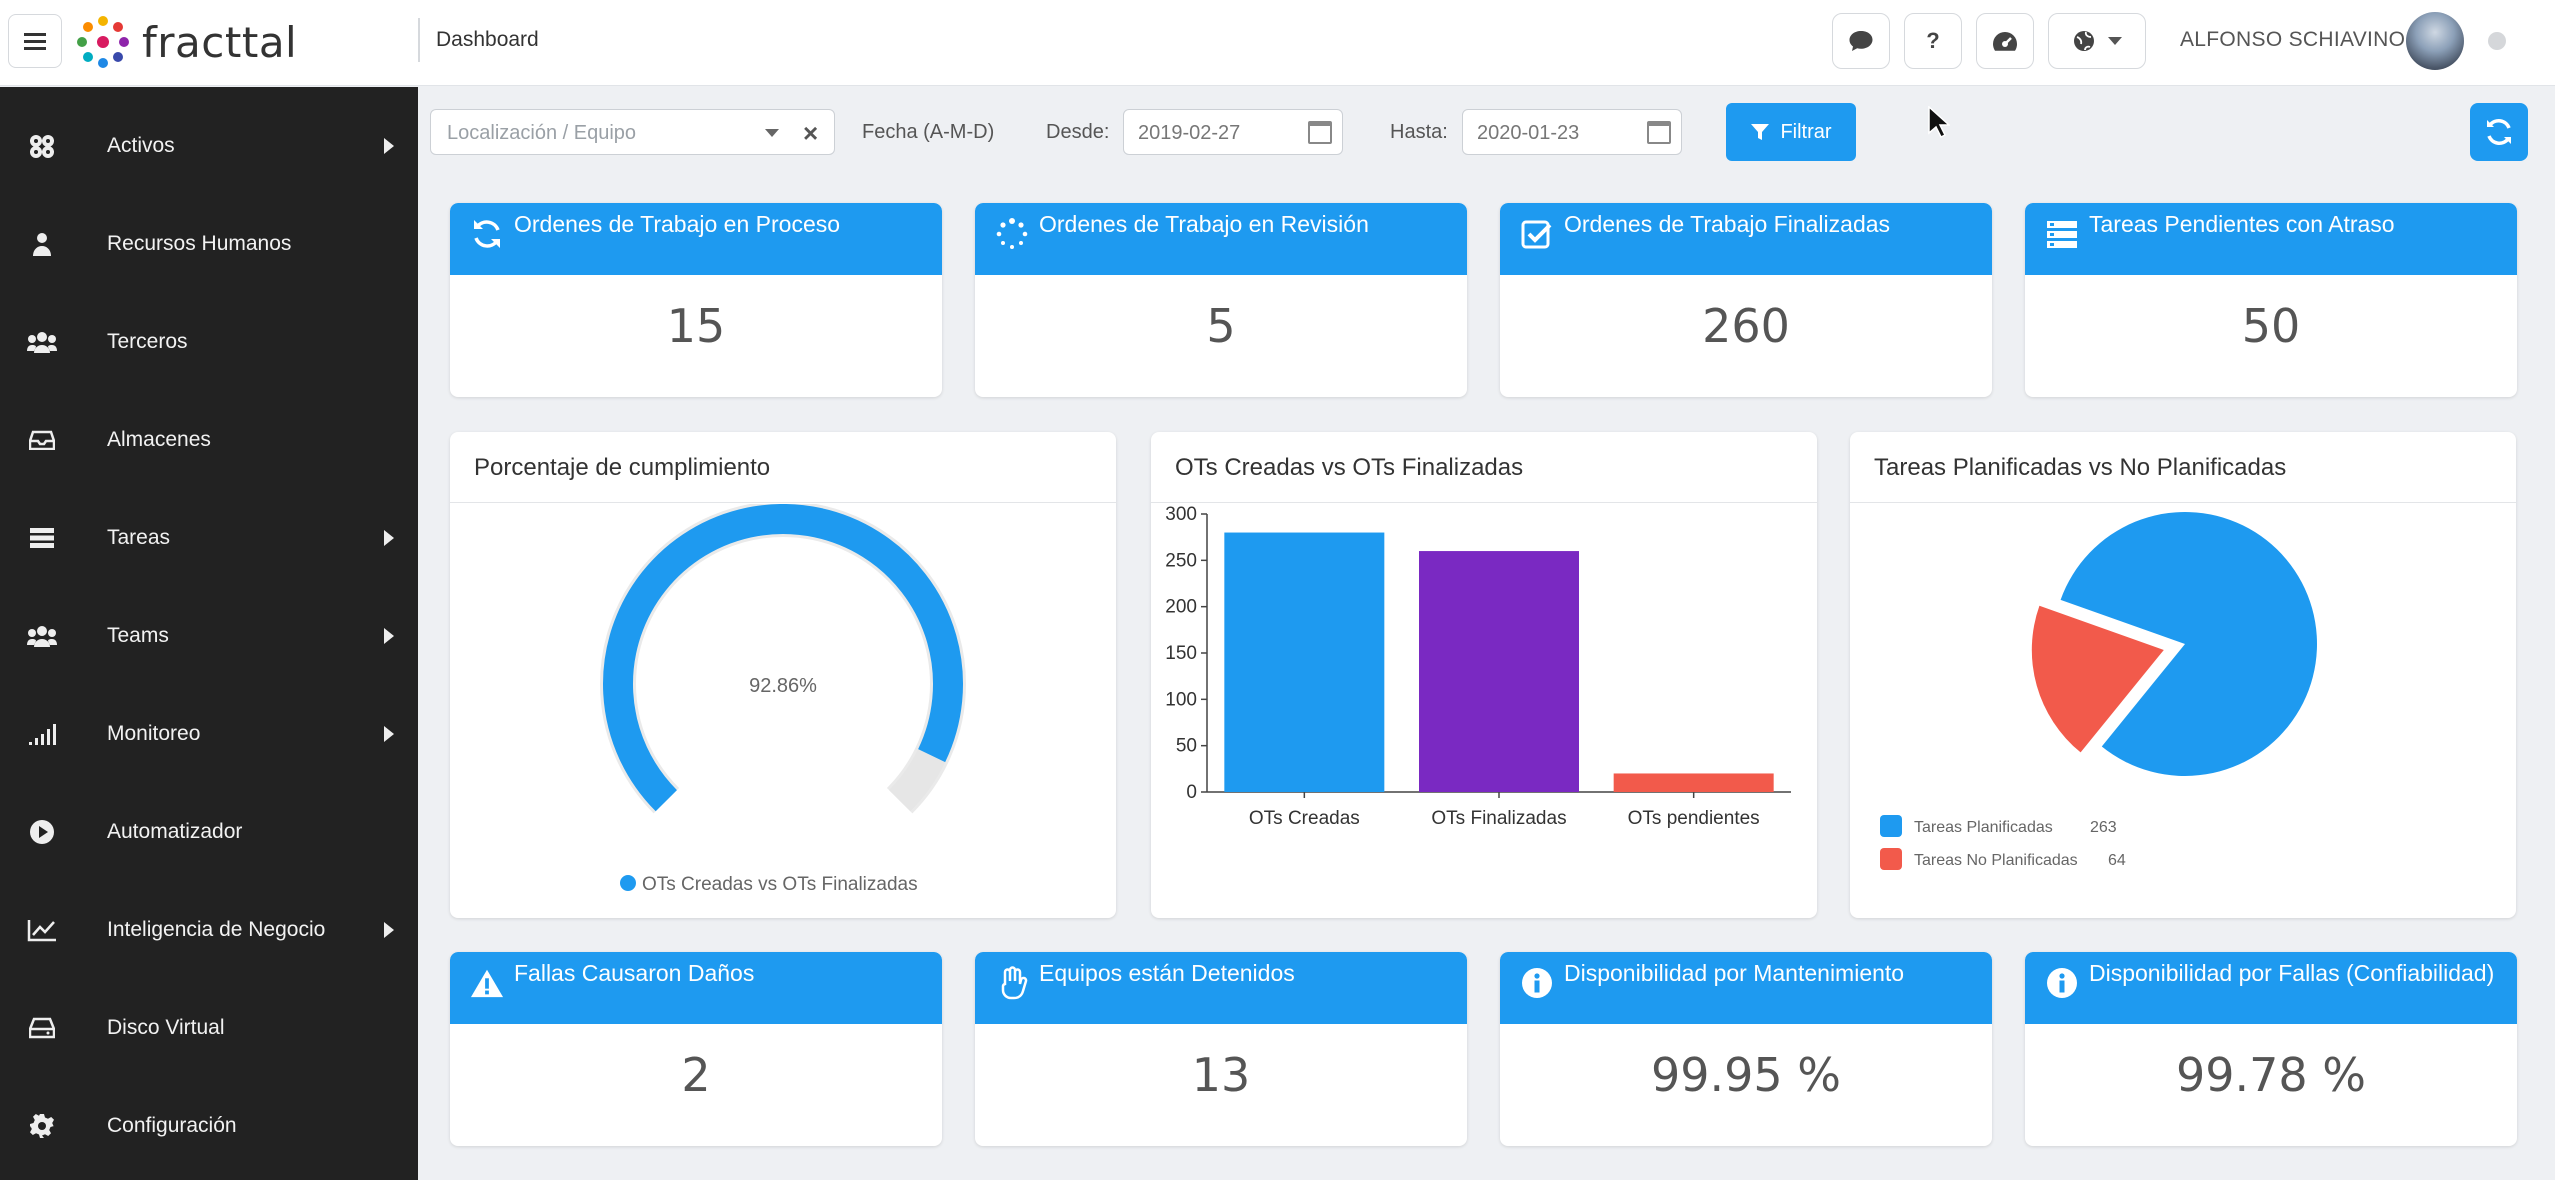  I want to click on x-tick-label: OTs Finalizadas, so click(1498, 818).